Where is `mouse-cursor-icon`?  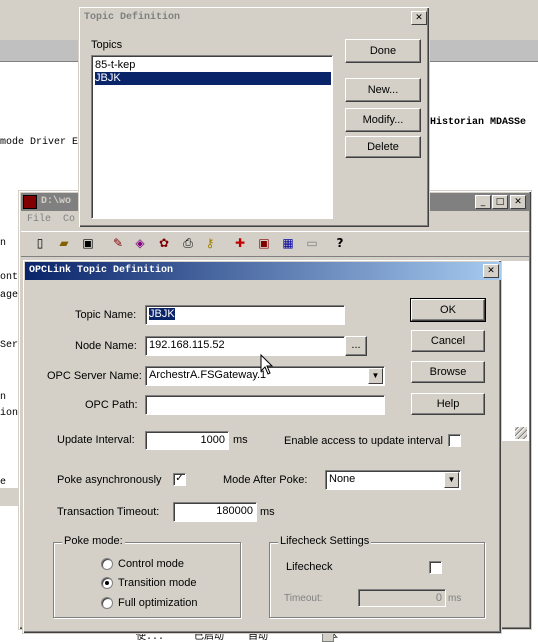 mouse-cursor-icon is located at coordinates (267, 364).